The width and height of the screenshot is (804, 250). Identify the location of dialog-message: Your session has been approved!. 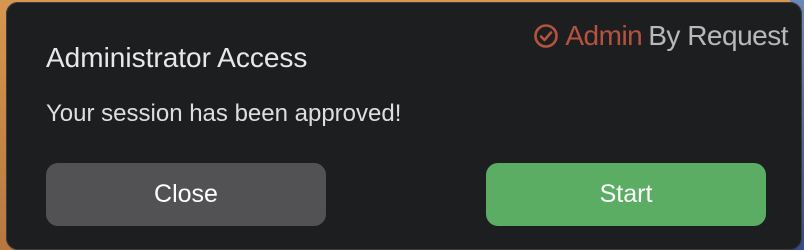
(224, 113).